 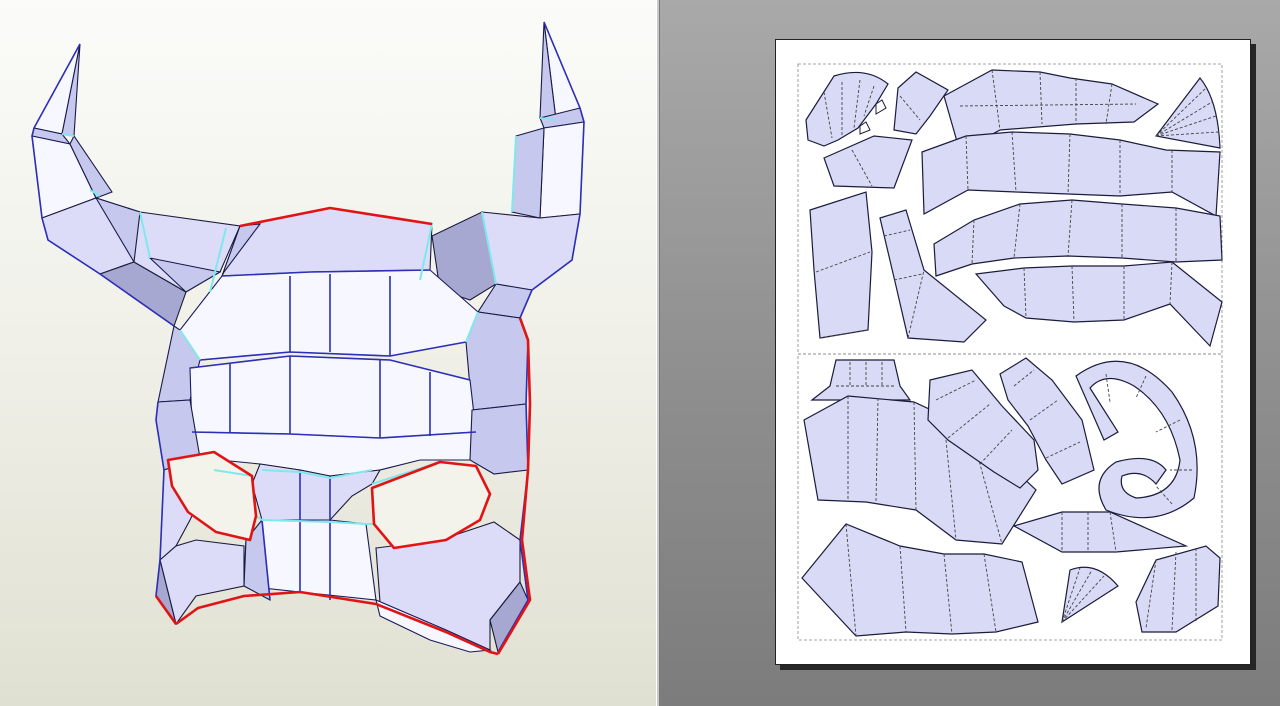 What do you see at coordinates (841, 265) in the screenshot?
I see `piece-cheek-left` at bounding box center [841, 265].